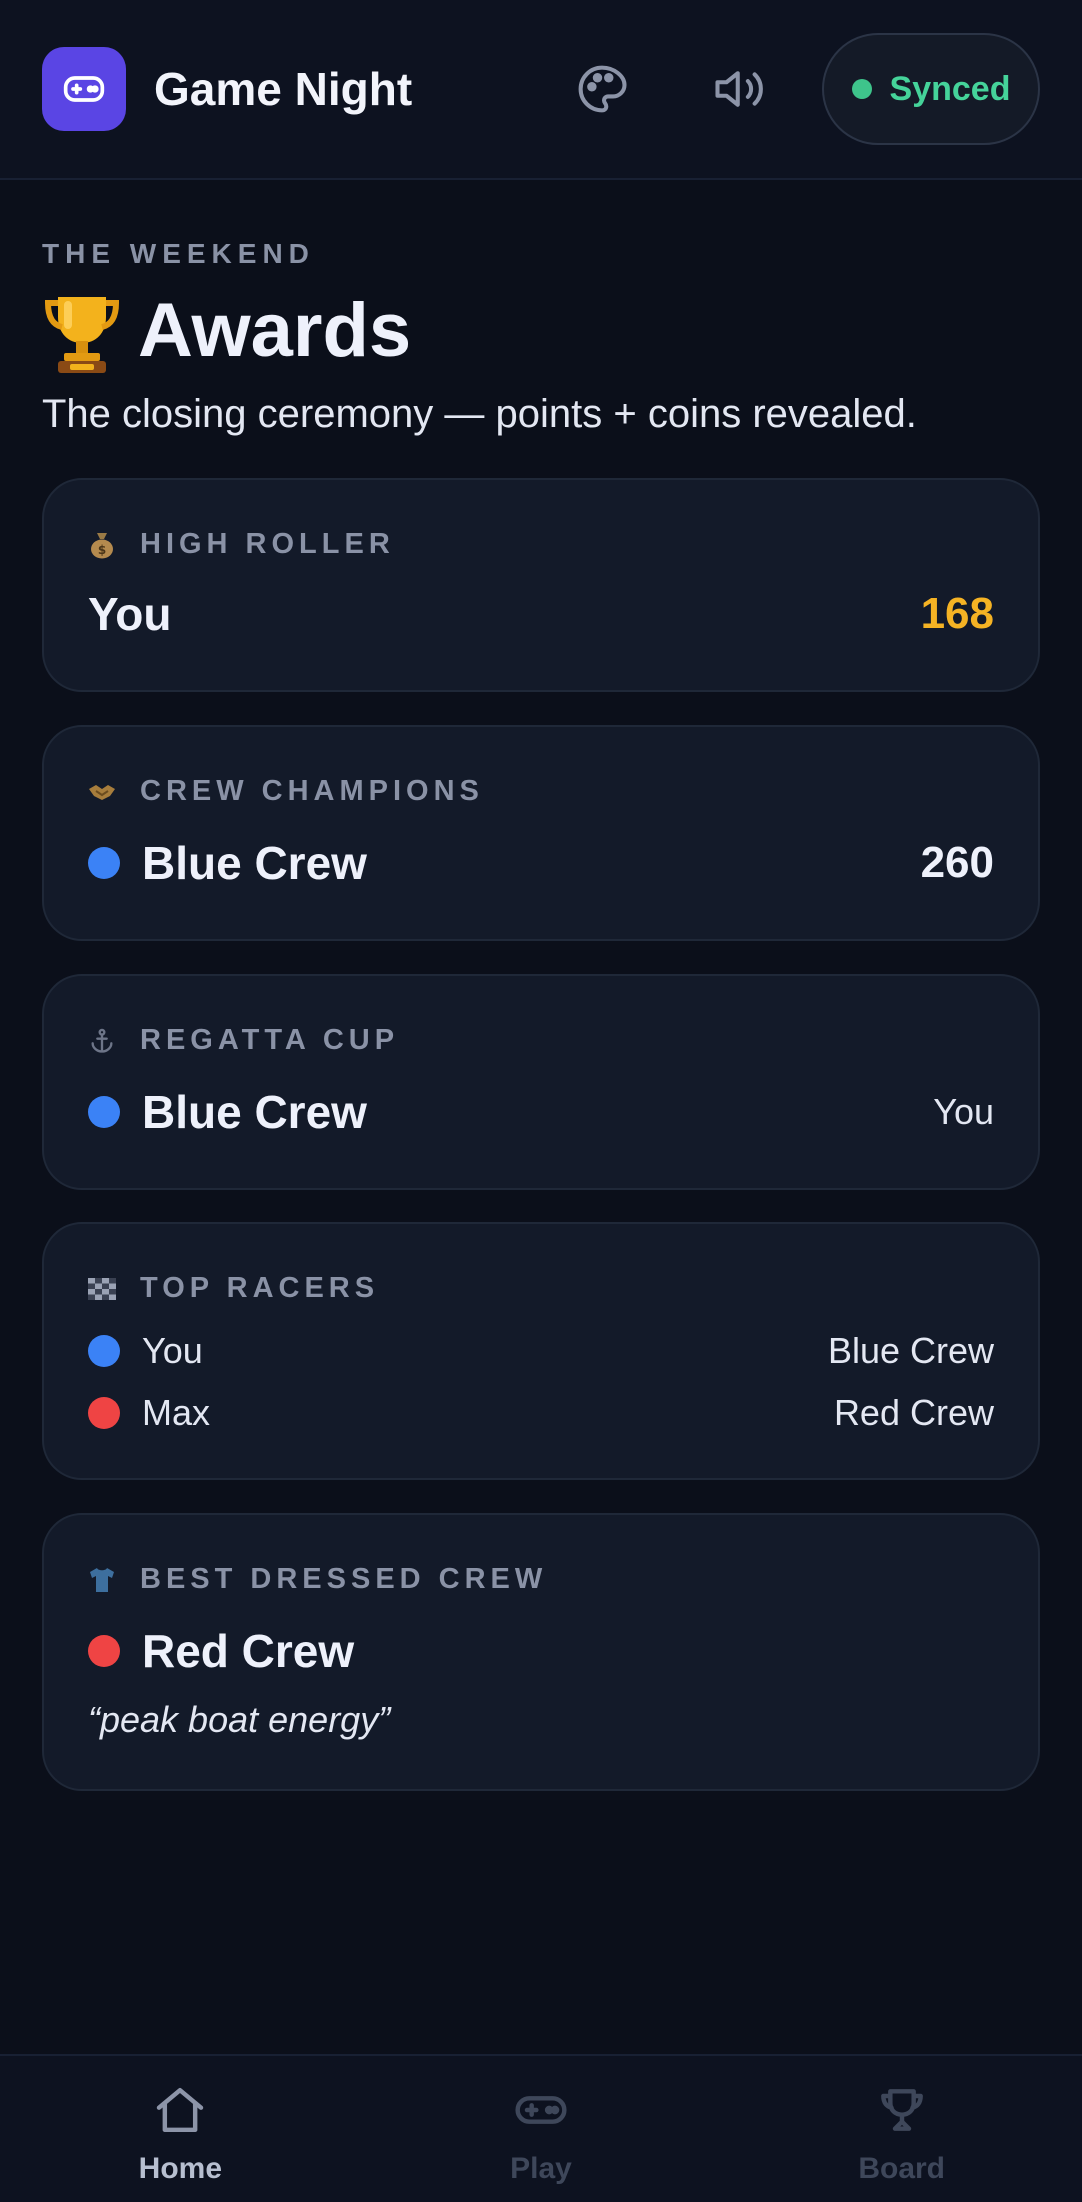 The image size is (1082, 2202). I want to click on racer-crew: Red Crew, so click(913, 1412).